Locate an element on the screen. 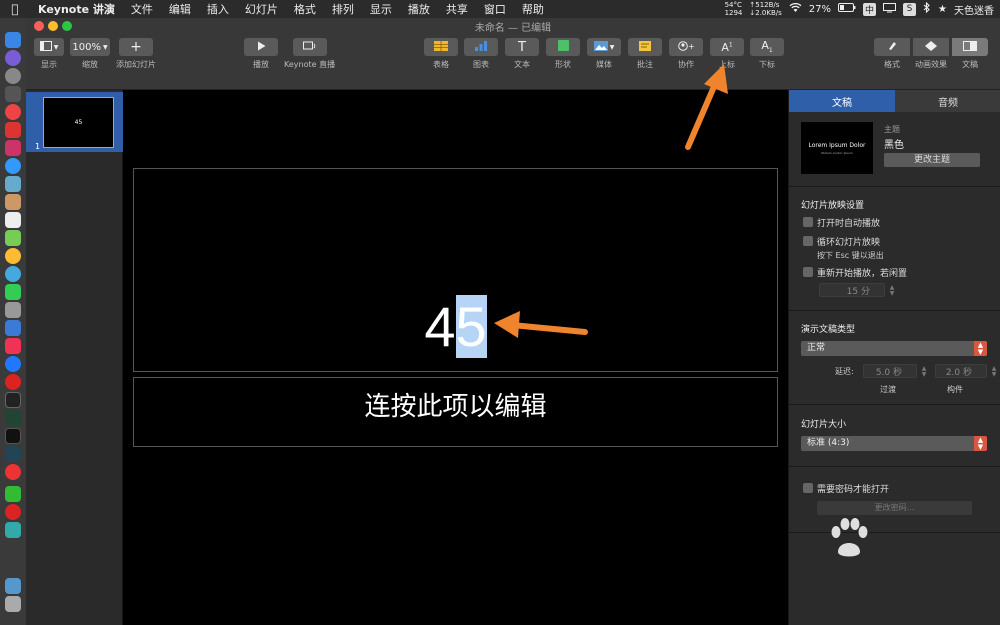 The width and height of the screenshot is (1000, 625). format-button is located at coordinates (892, 47).